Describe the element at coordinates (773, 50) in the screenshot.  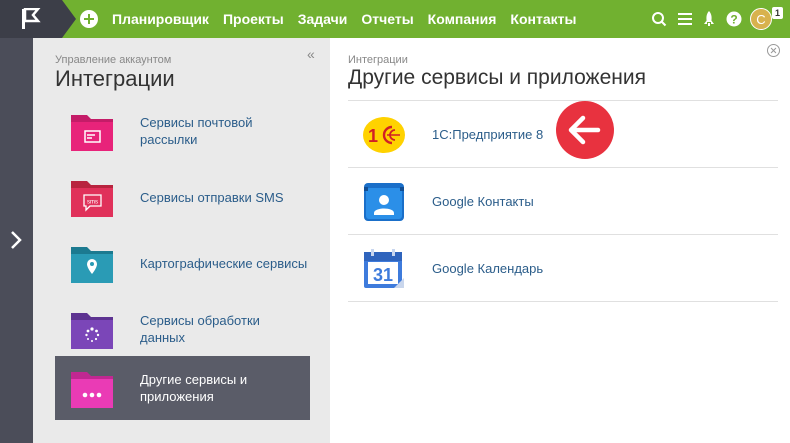
I see `close-icon` at that location.